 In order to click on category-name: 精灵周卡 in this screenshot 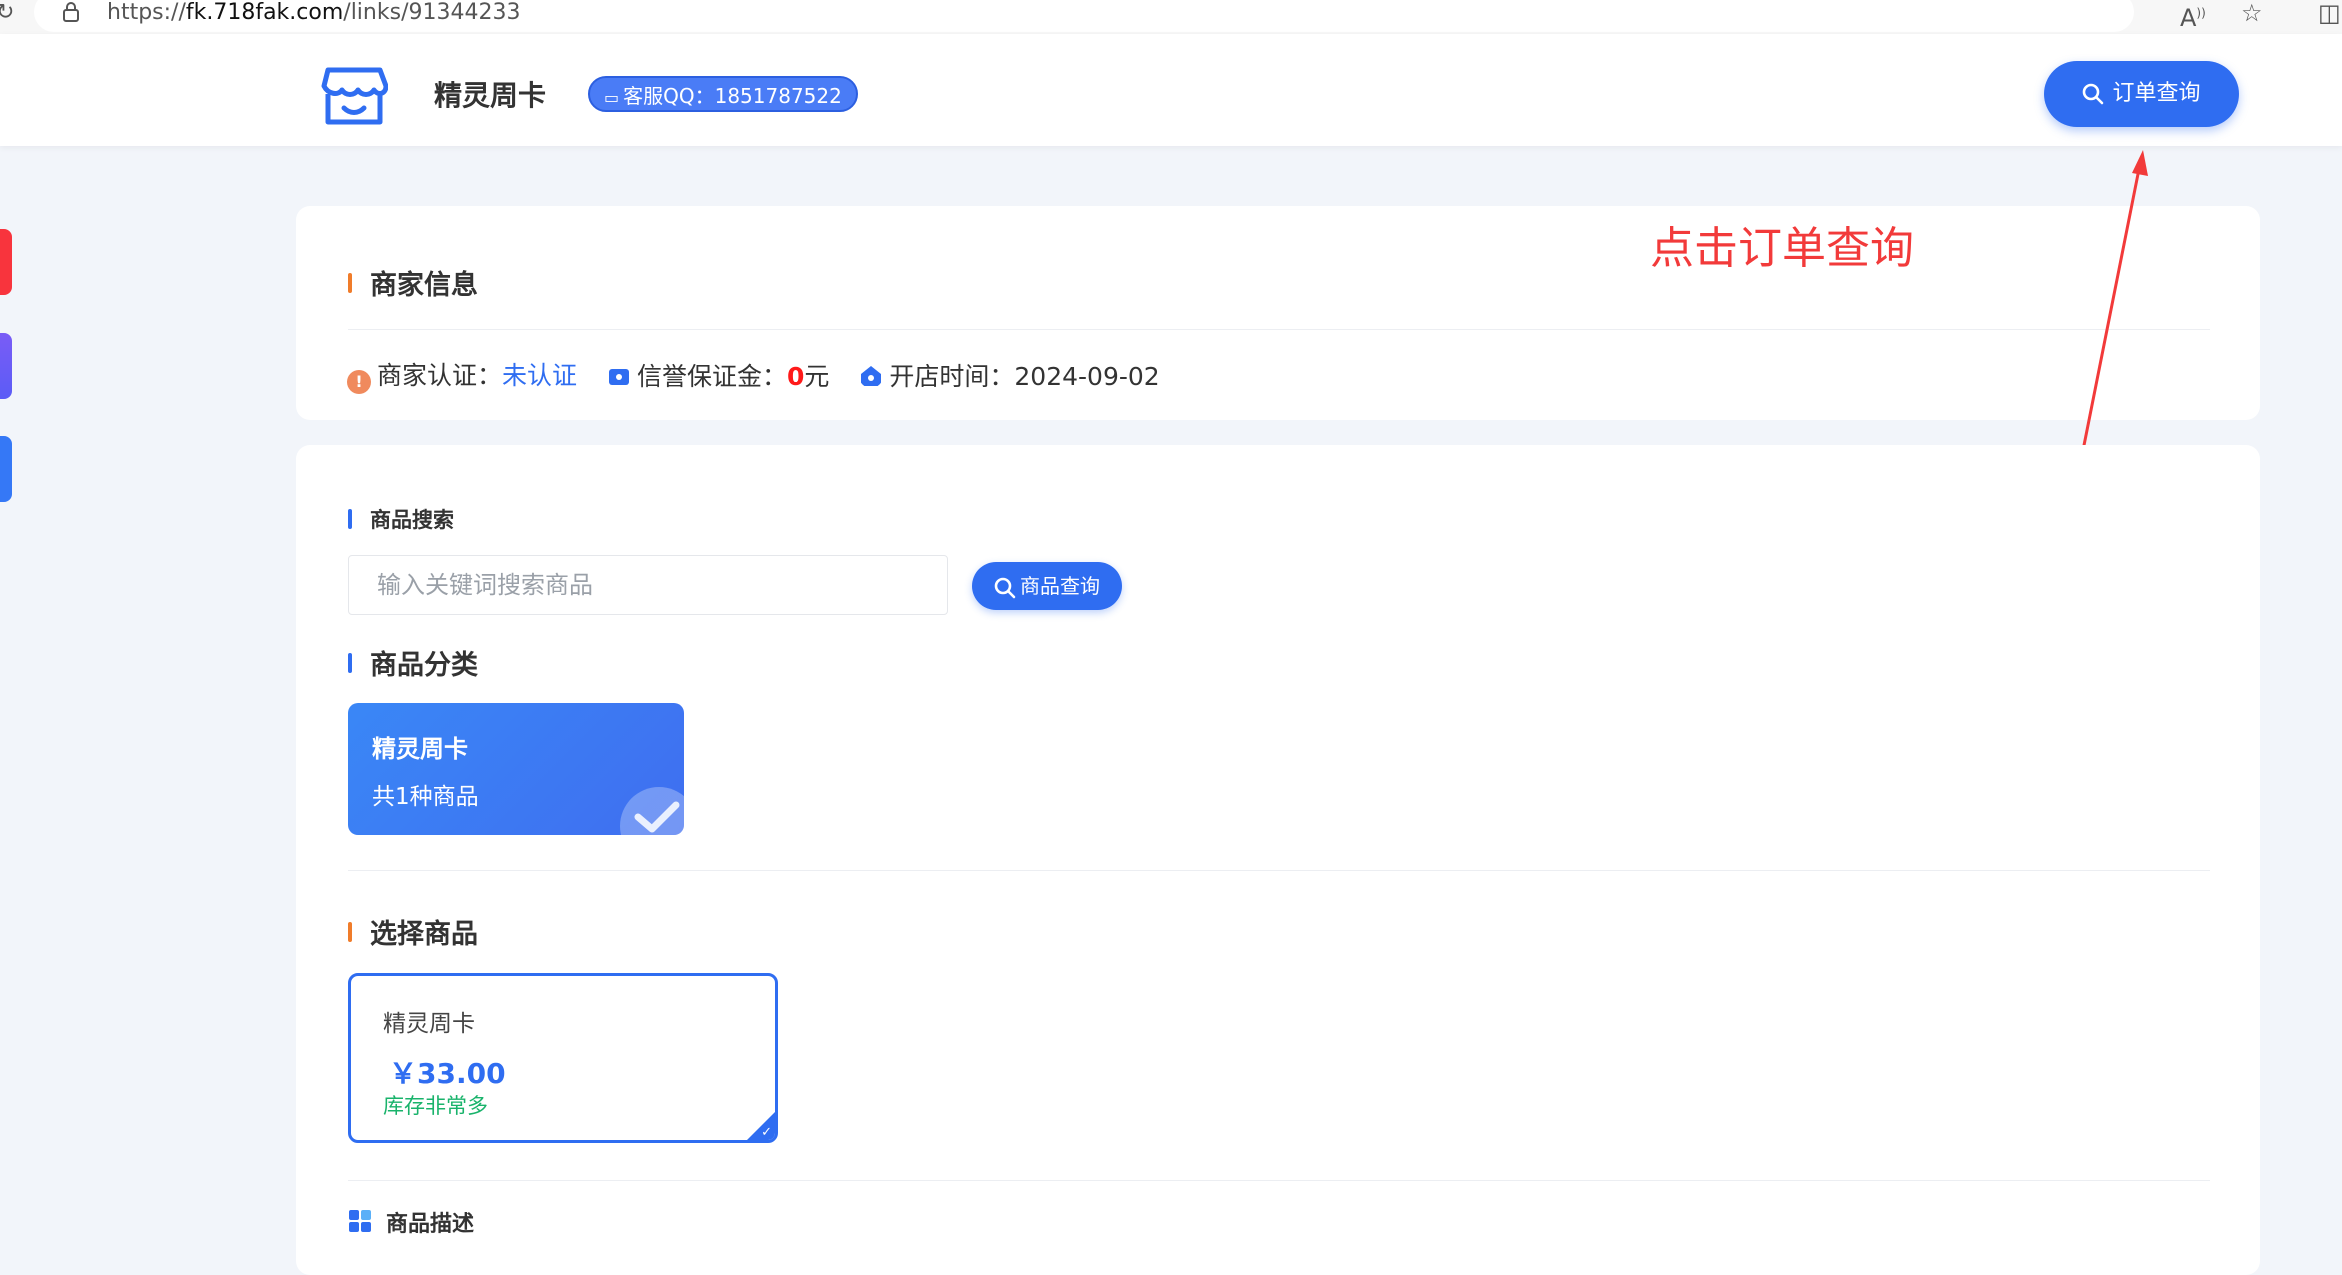, I will do `click(420, 749)`.